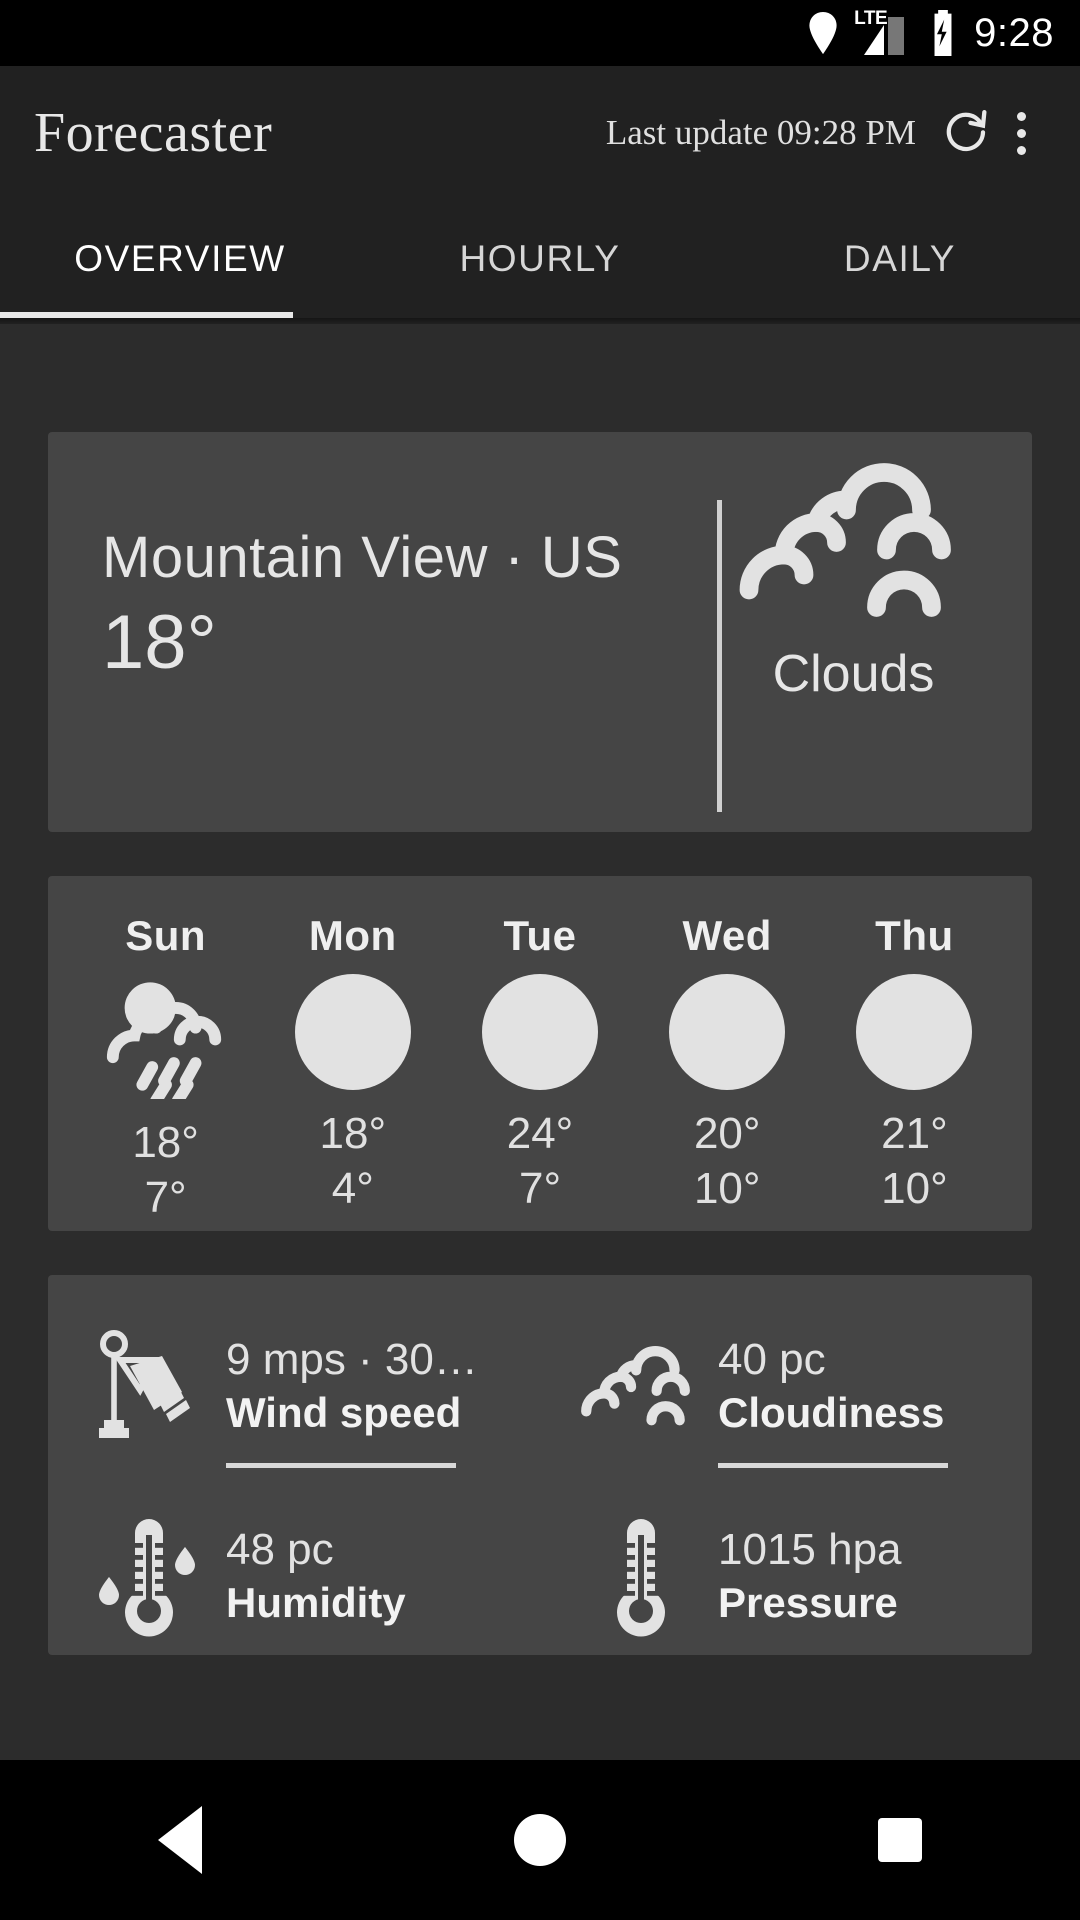 The width and height of the screenshot is (1080, 1920). I want to click on refresh-button, so click(965, 133).